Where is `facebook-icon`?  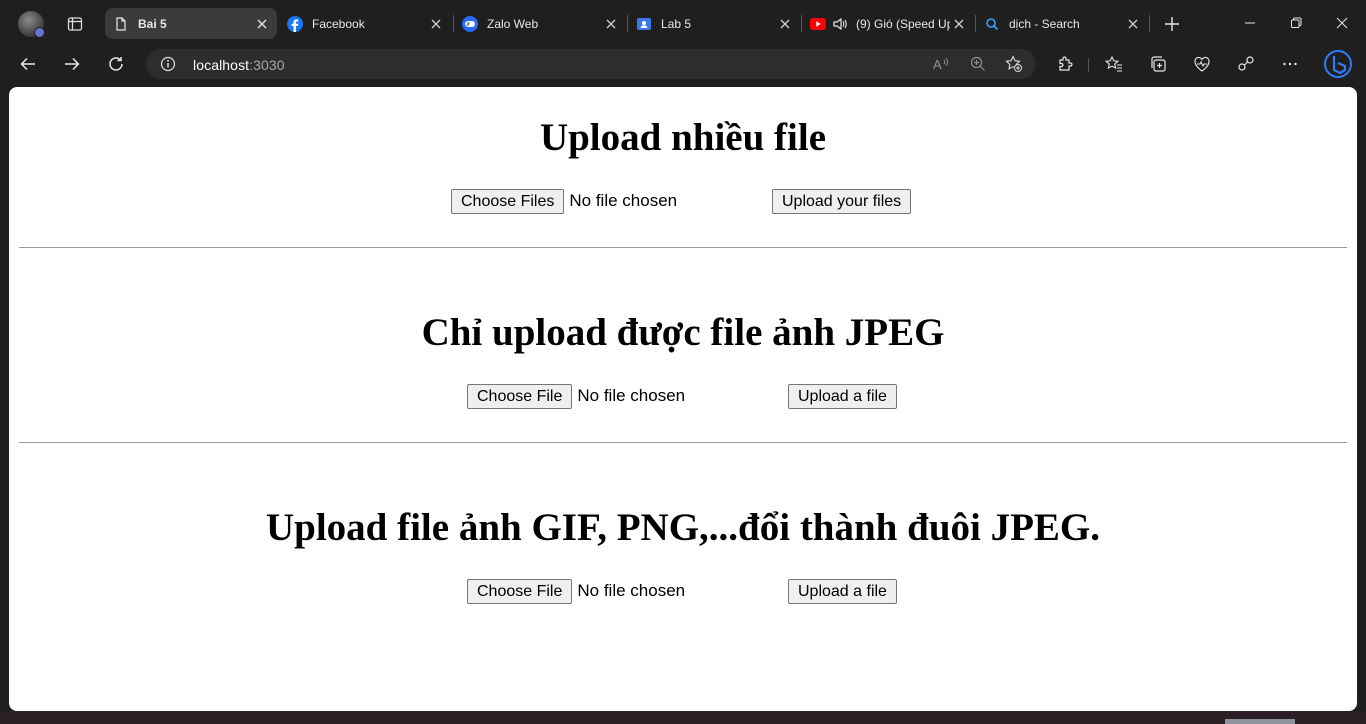 facebook-icon is located at coordinates (295, 23).